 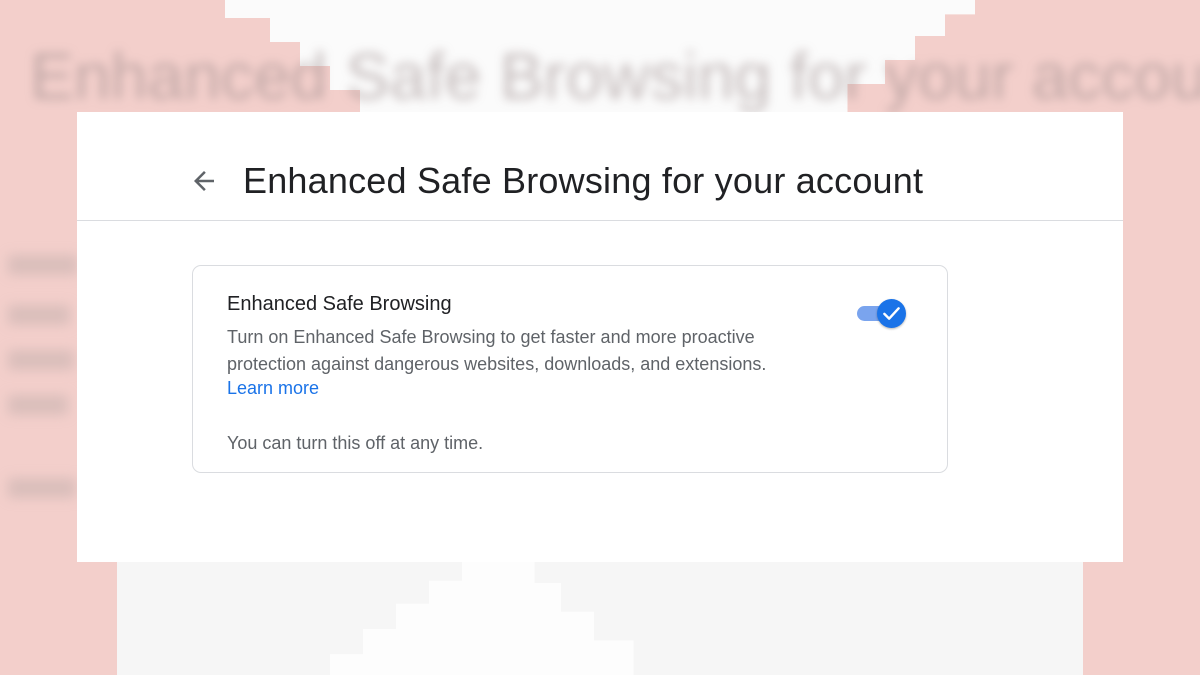 I want to click on background-blurred-title: Enhanced Safe Browsing for your account, so click(x=615, y=76).